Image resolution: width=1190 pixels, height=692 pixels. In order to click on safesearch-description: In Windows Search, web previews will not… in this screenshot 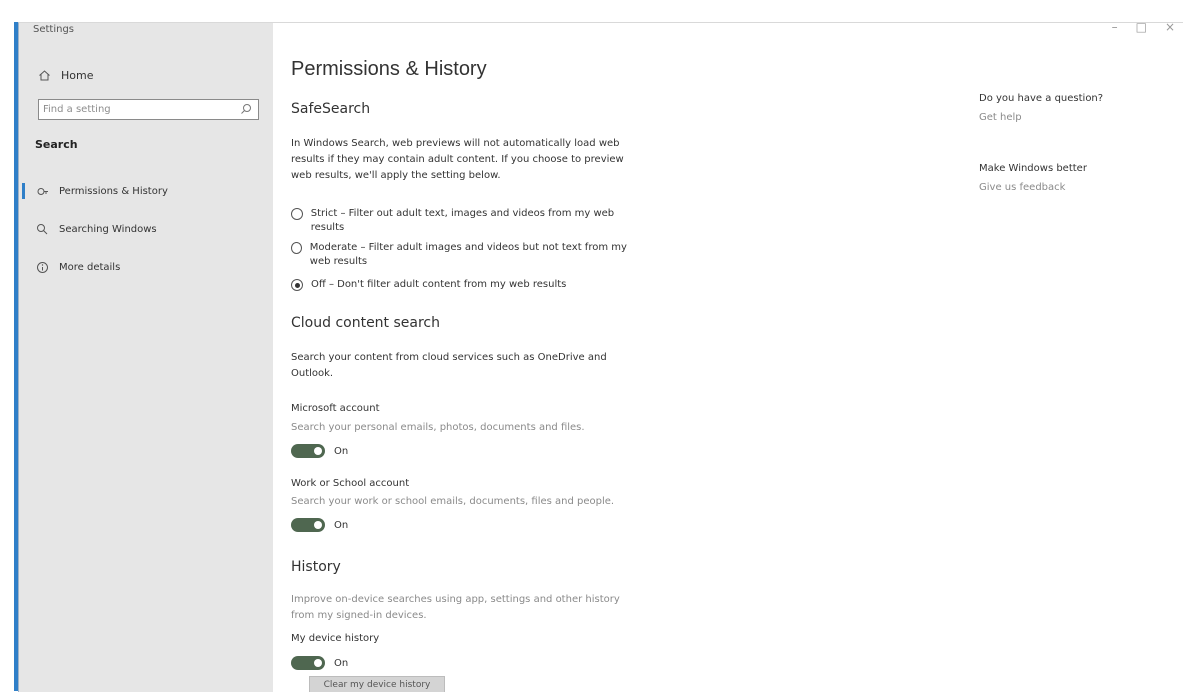, I will do `click(457, 159)`.